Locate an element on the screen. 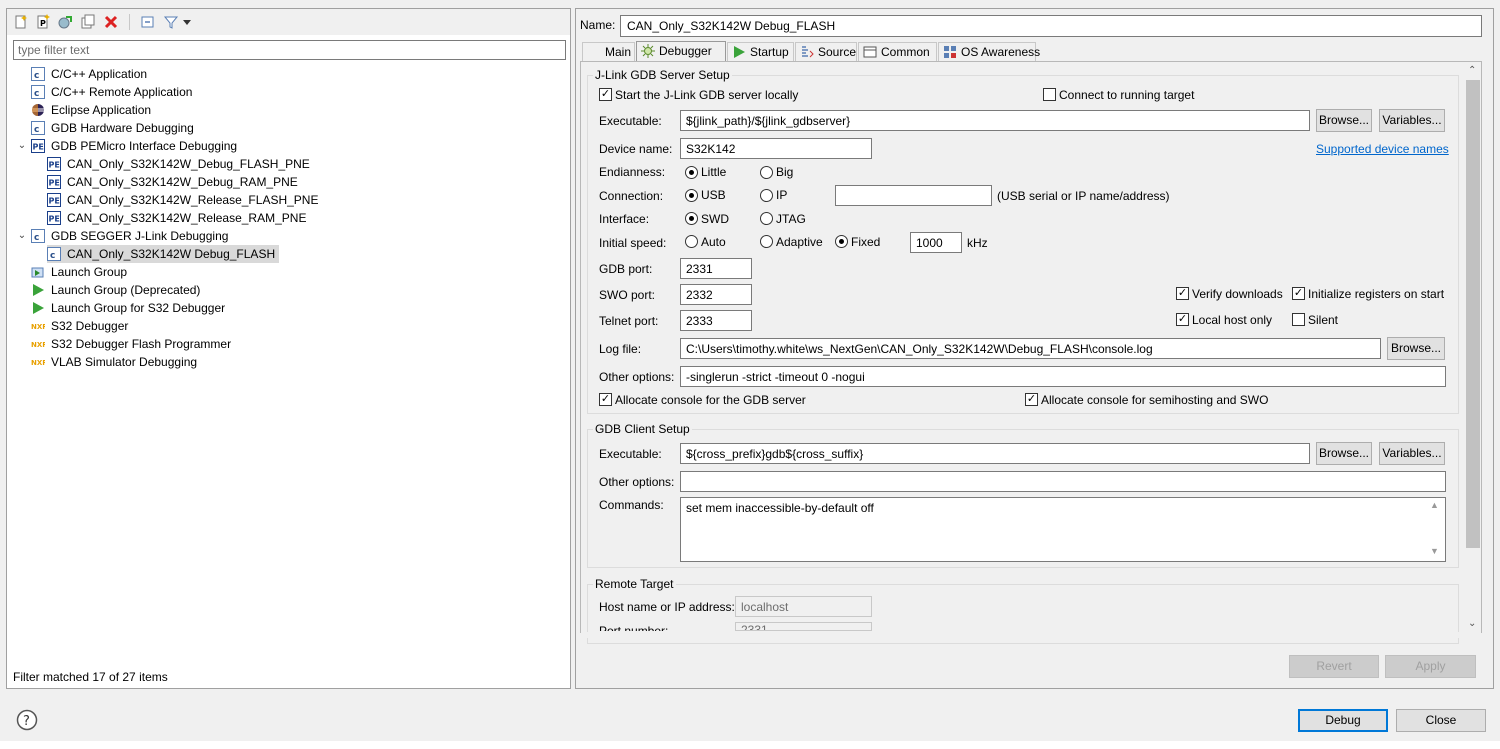 Image resolution: width=1500 pixels, height=749 pixels. c-app-icon: c is located at coordinates (38, 92).